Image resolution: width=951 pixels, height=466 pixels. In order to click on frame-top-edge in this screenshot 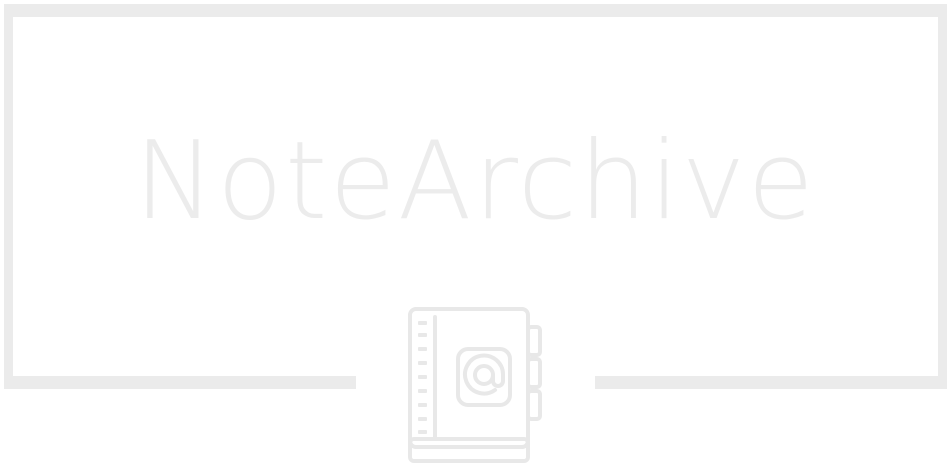, I will do `click(475, 10)`.